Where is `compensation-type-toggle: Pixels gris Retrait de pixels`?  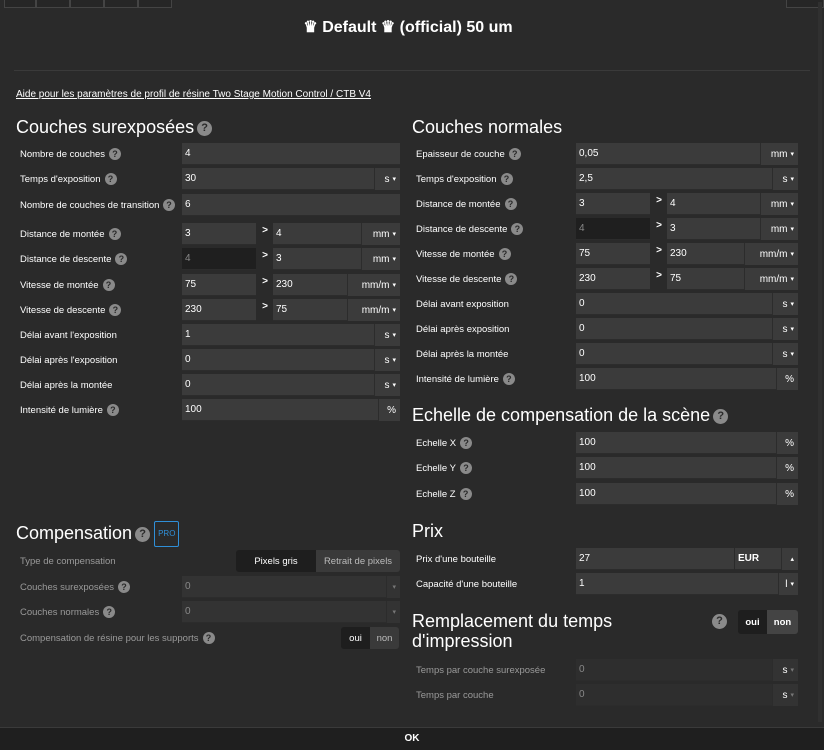 compensation-type-toggle: Pixels gris Retrait de pixels is located at coordinates (318, 561).